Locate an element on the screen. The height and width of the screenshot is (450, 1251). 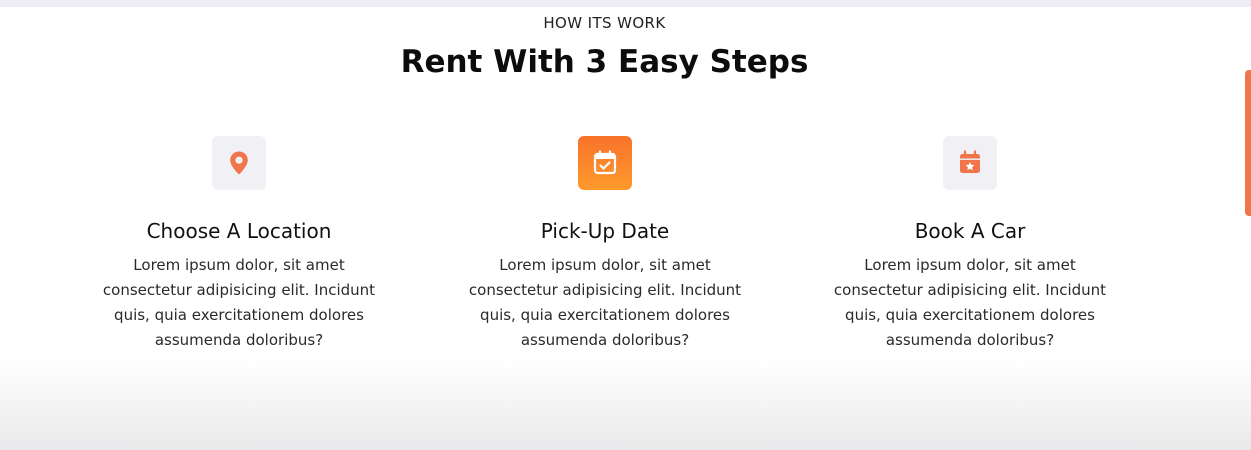
section-header: HOW ITS WORK Rent With 3 Easy Steps is located at coordinates (604, 47).